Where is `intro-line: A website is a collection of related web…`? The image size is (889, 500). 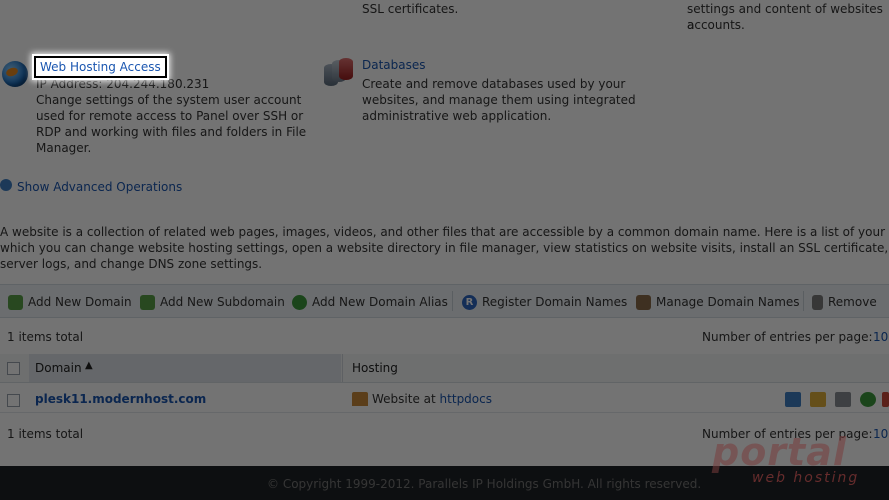
intro-line: A website is a collection of related web… is located at coordinates (444, 232).